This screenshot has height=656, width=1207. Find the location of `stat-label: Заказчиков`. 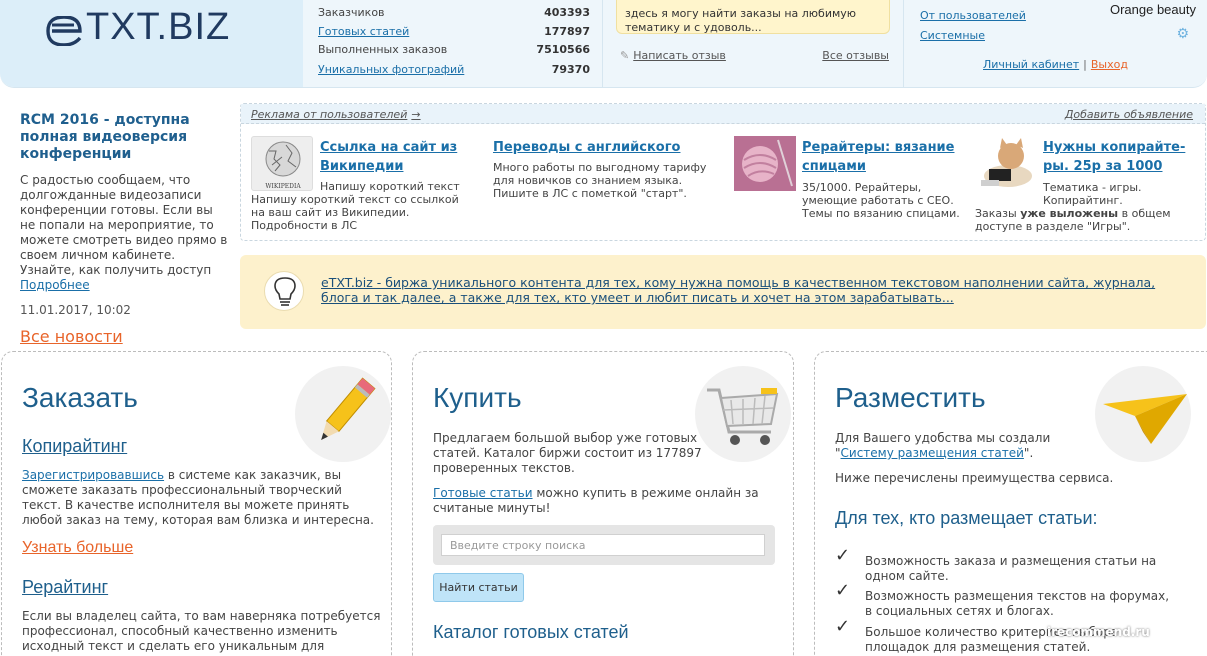

stat-label: Заказчиков is located at coordinates (351, 12).